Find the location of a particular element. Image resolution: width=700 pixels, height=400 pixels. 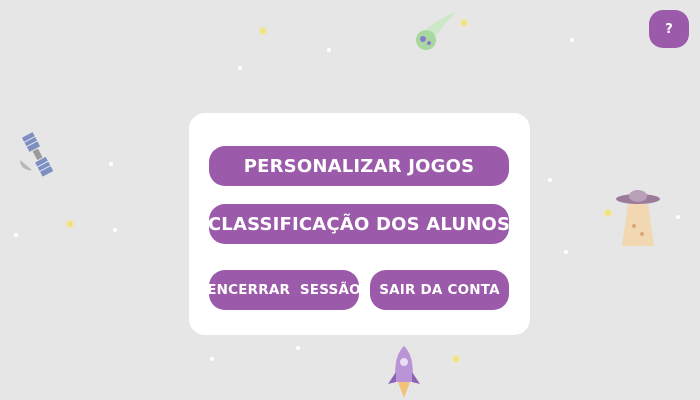

logout-button: SAIR DA CONTA is located at coordinates (439, 290).